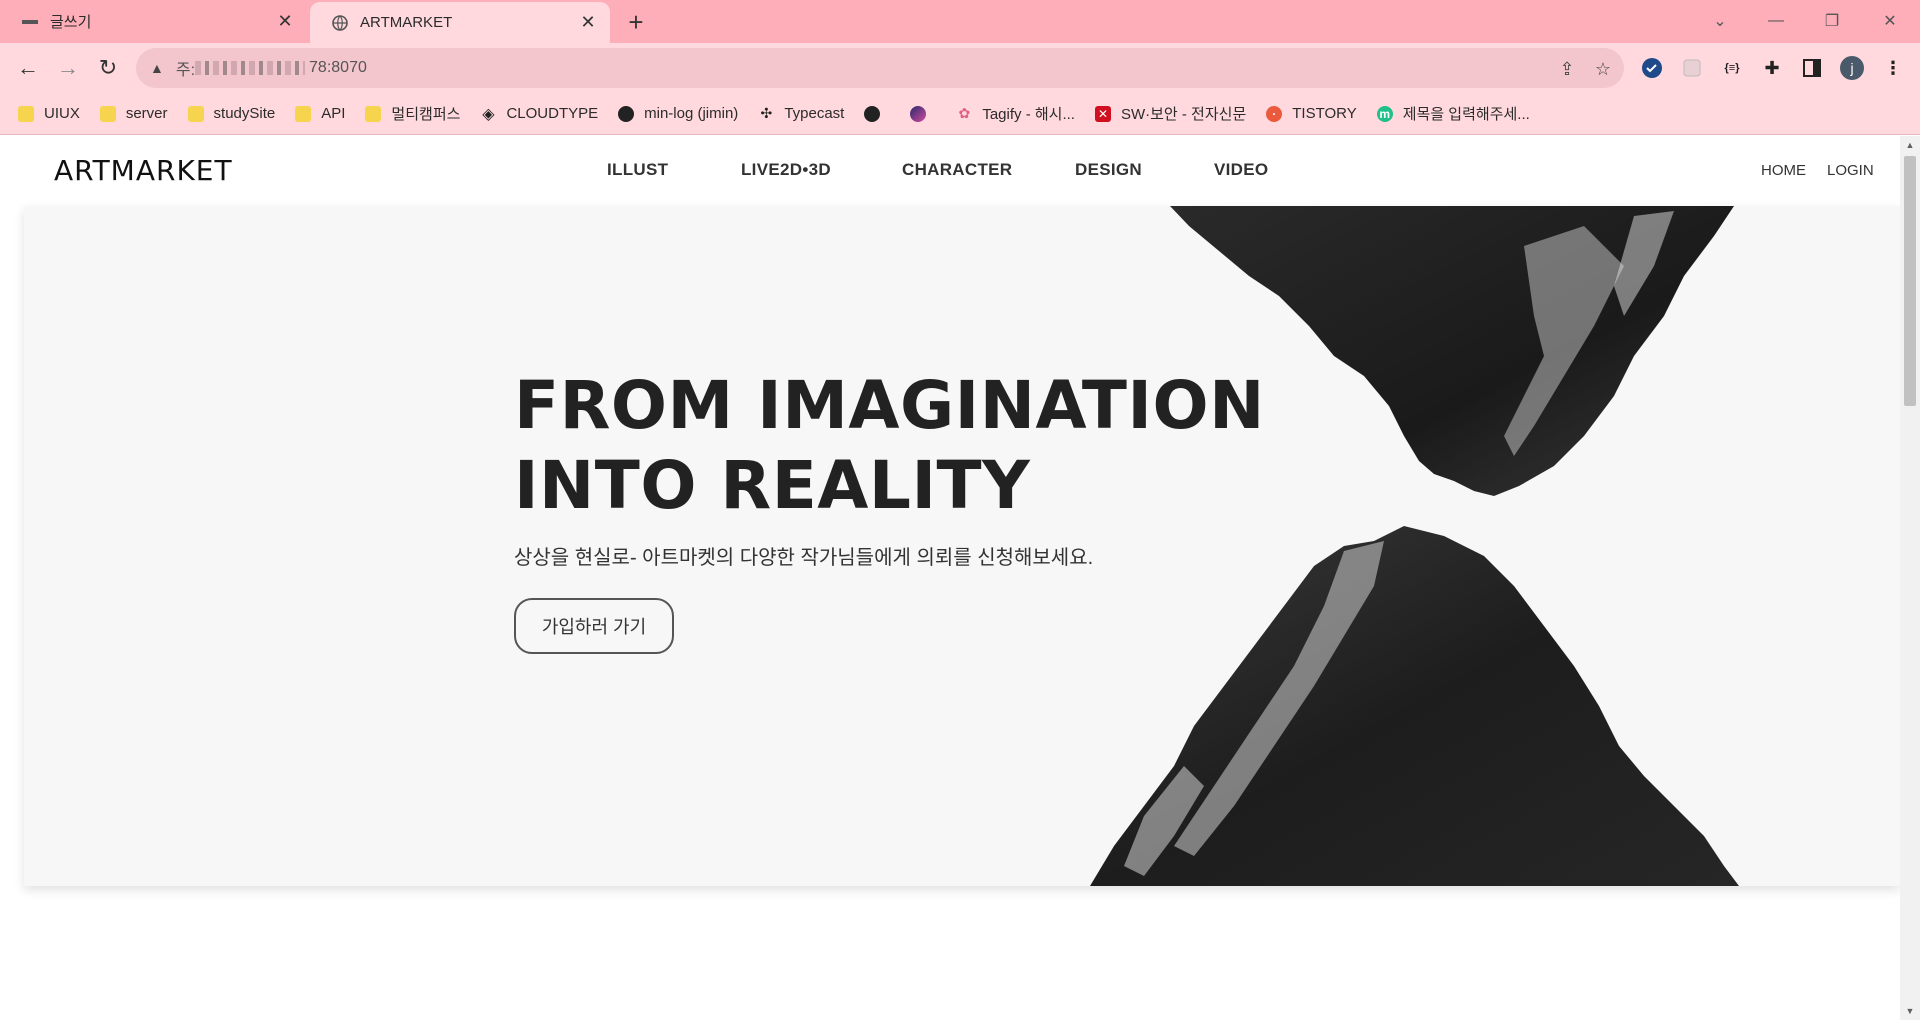 The image size is (1920, 1020). I want to click on hero-title-line1: FROM IMAGINATION, so click(889, 405).